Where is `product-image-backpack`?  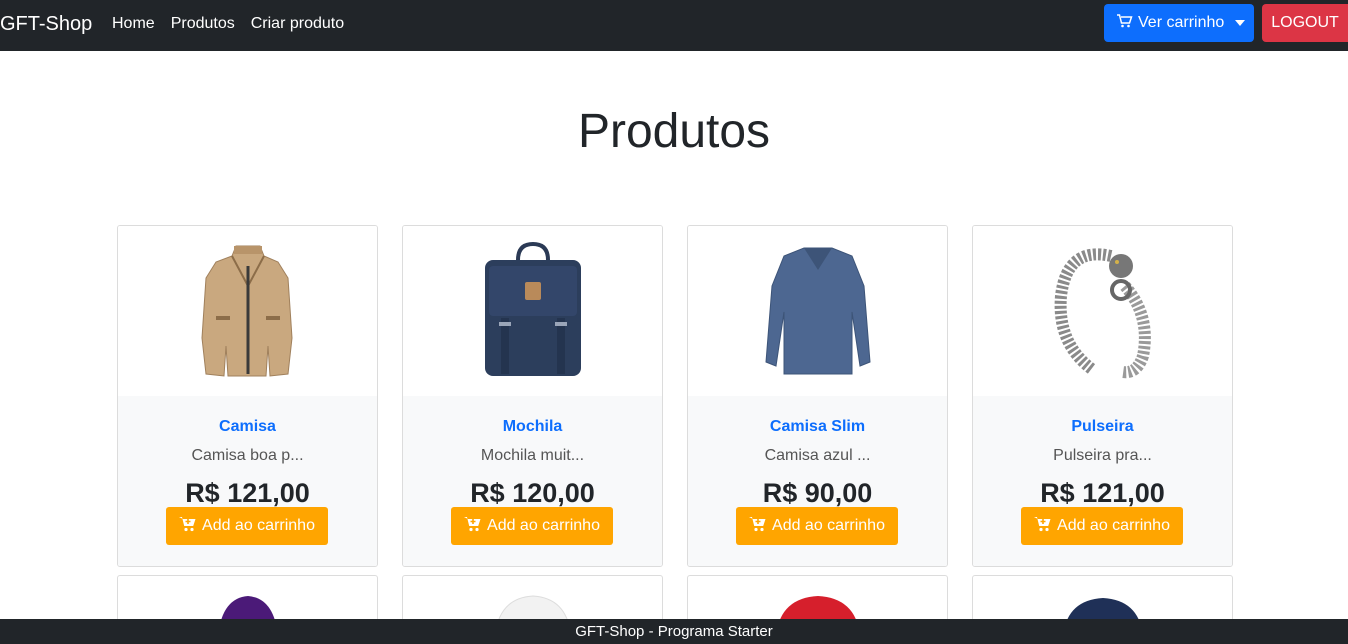 product-image-backpack is located at coordinates (532, 311).